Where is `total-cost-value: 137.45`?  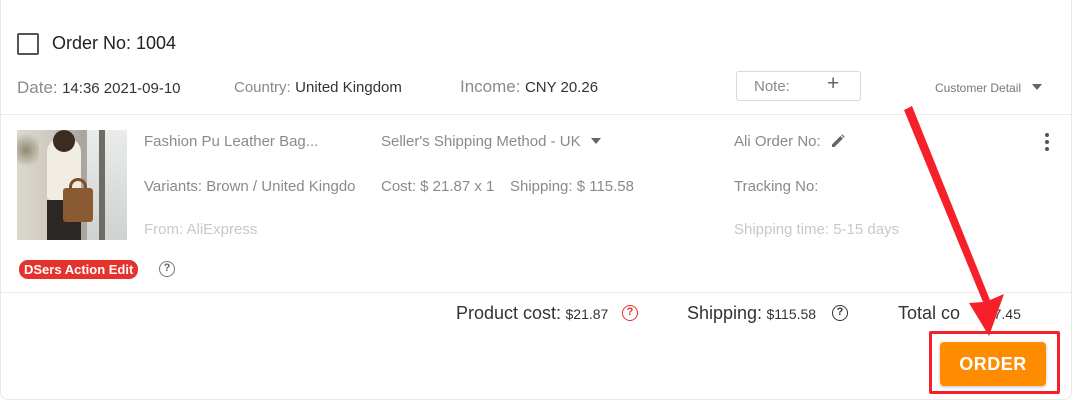 total-cost-value: 137.45 is located at coordinates (999, 314).